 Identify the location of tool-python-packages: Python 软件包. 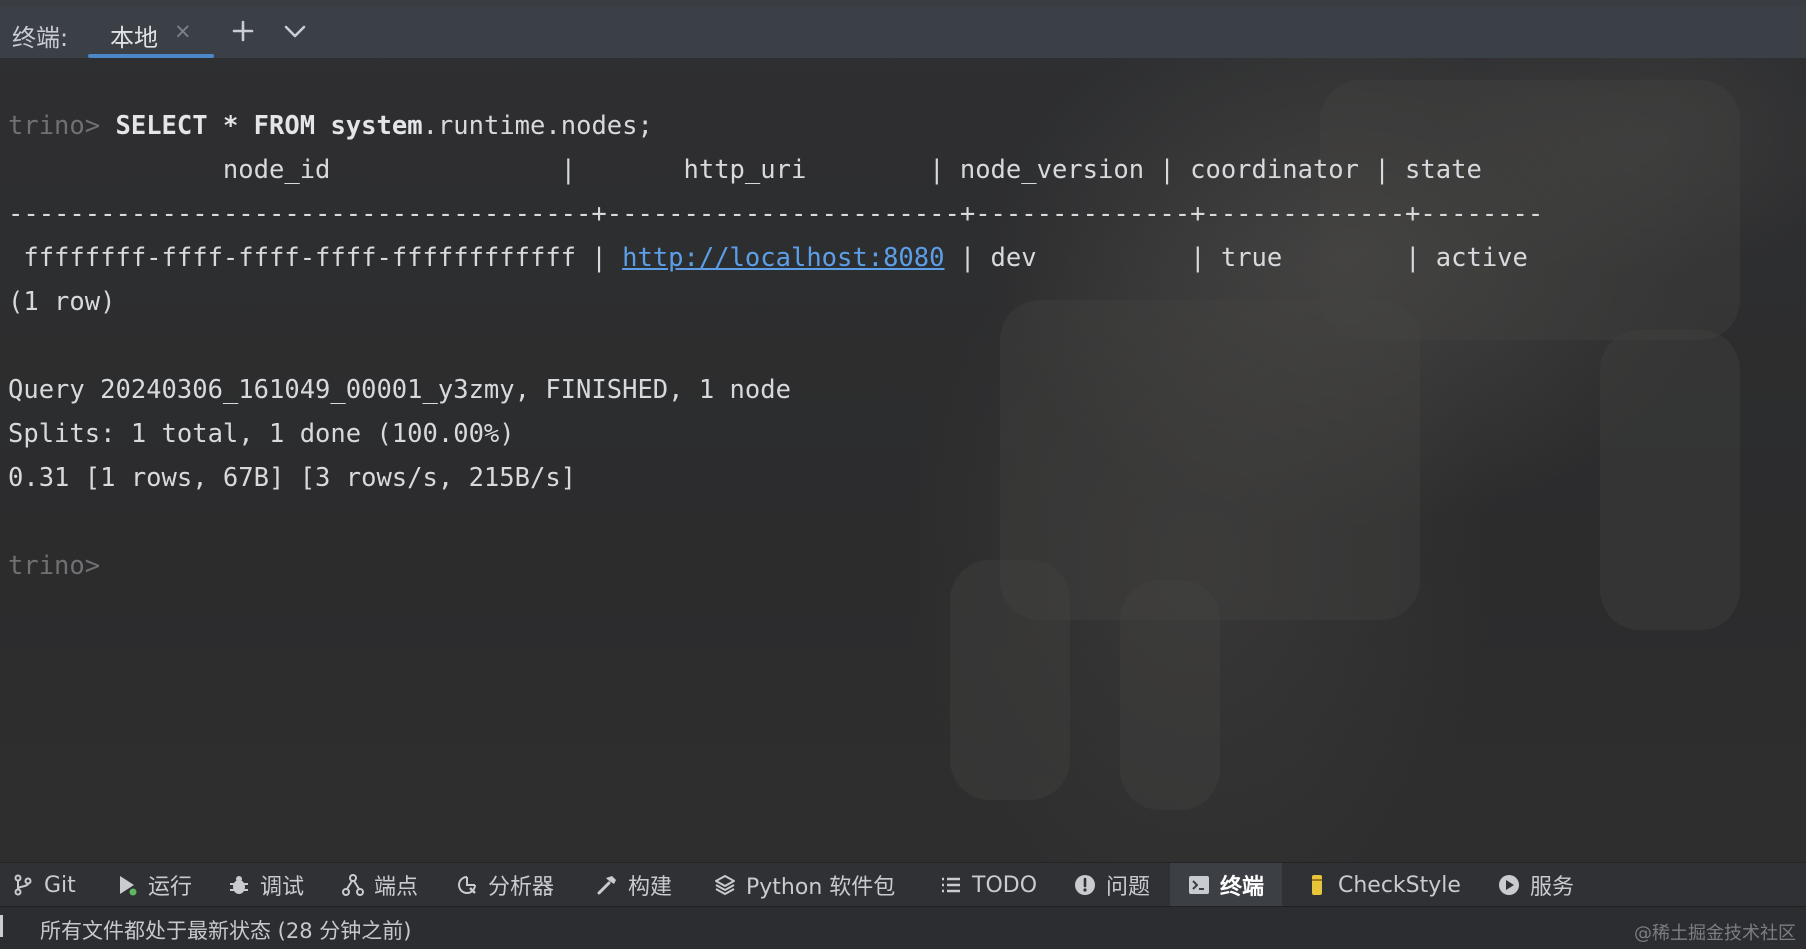
(804, 885).